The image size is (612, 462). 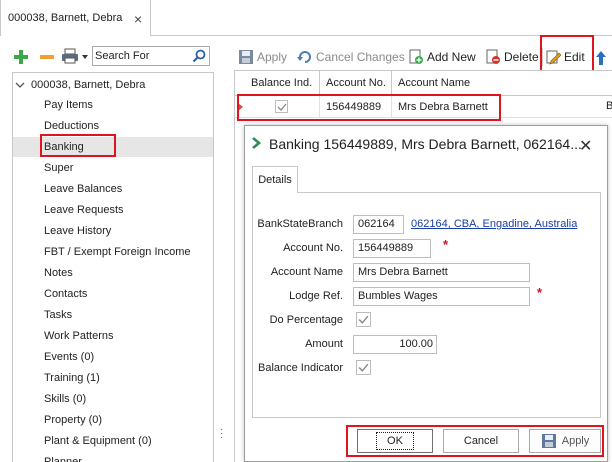 What do you see at coordinates (306, 272) in the screenshot?
I see `account-name-label: Account Name` at bounding box center [306, 272].